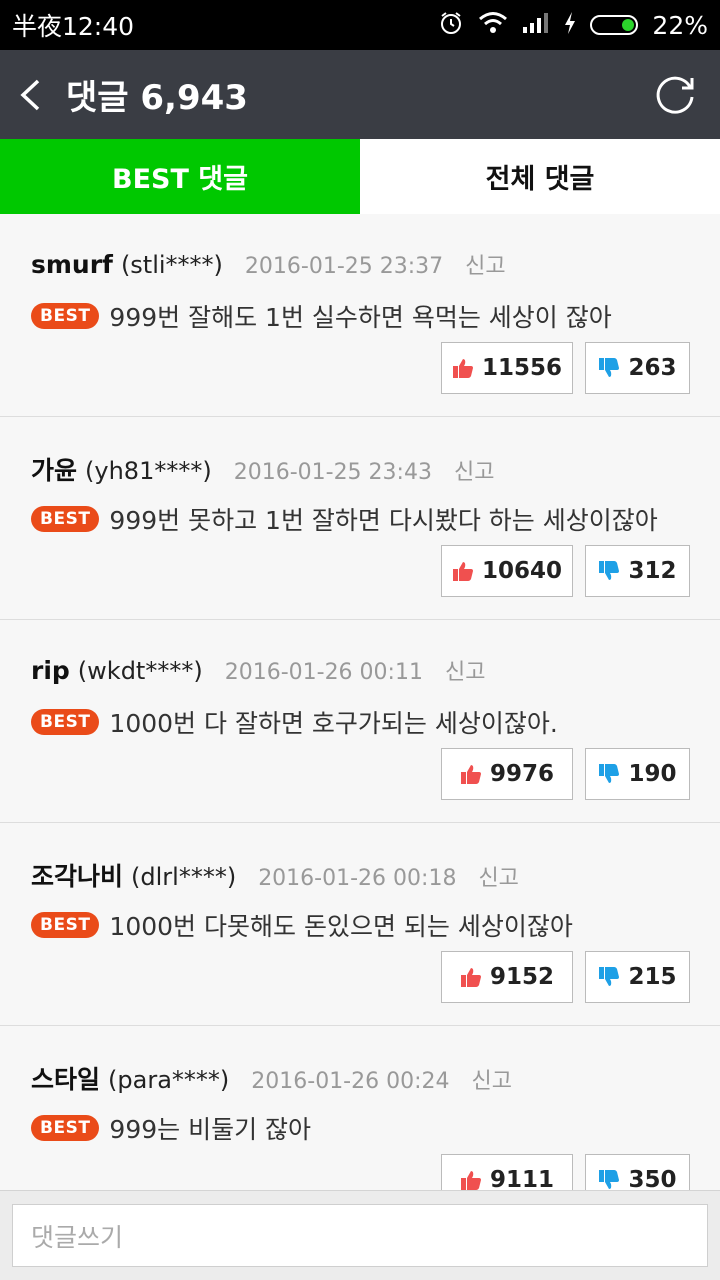  What do you see at coordinates (652, 774) in the screenshot?
I see `dislike-count: 190` at bounding box center [652, 774].